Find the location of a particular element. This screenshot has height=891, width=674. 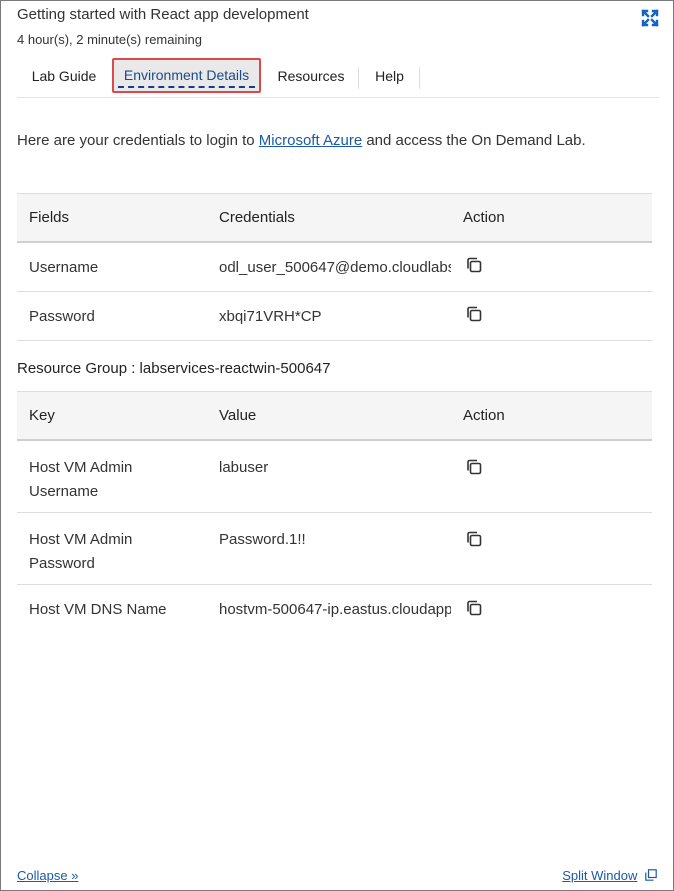

split-window-icon is located at coordinates (651, 875).